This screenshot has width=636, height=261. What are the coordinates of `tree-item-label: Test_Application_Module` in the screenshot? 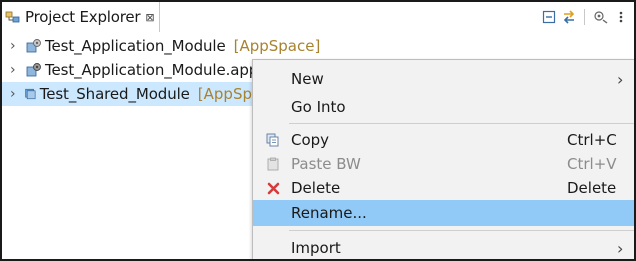 It's located at (135, 46).